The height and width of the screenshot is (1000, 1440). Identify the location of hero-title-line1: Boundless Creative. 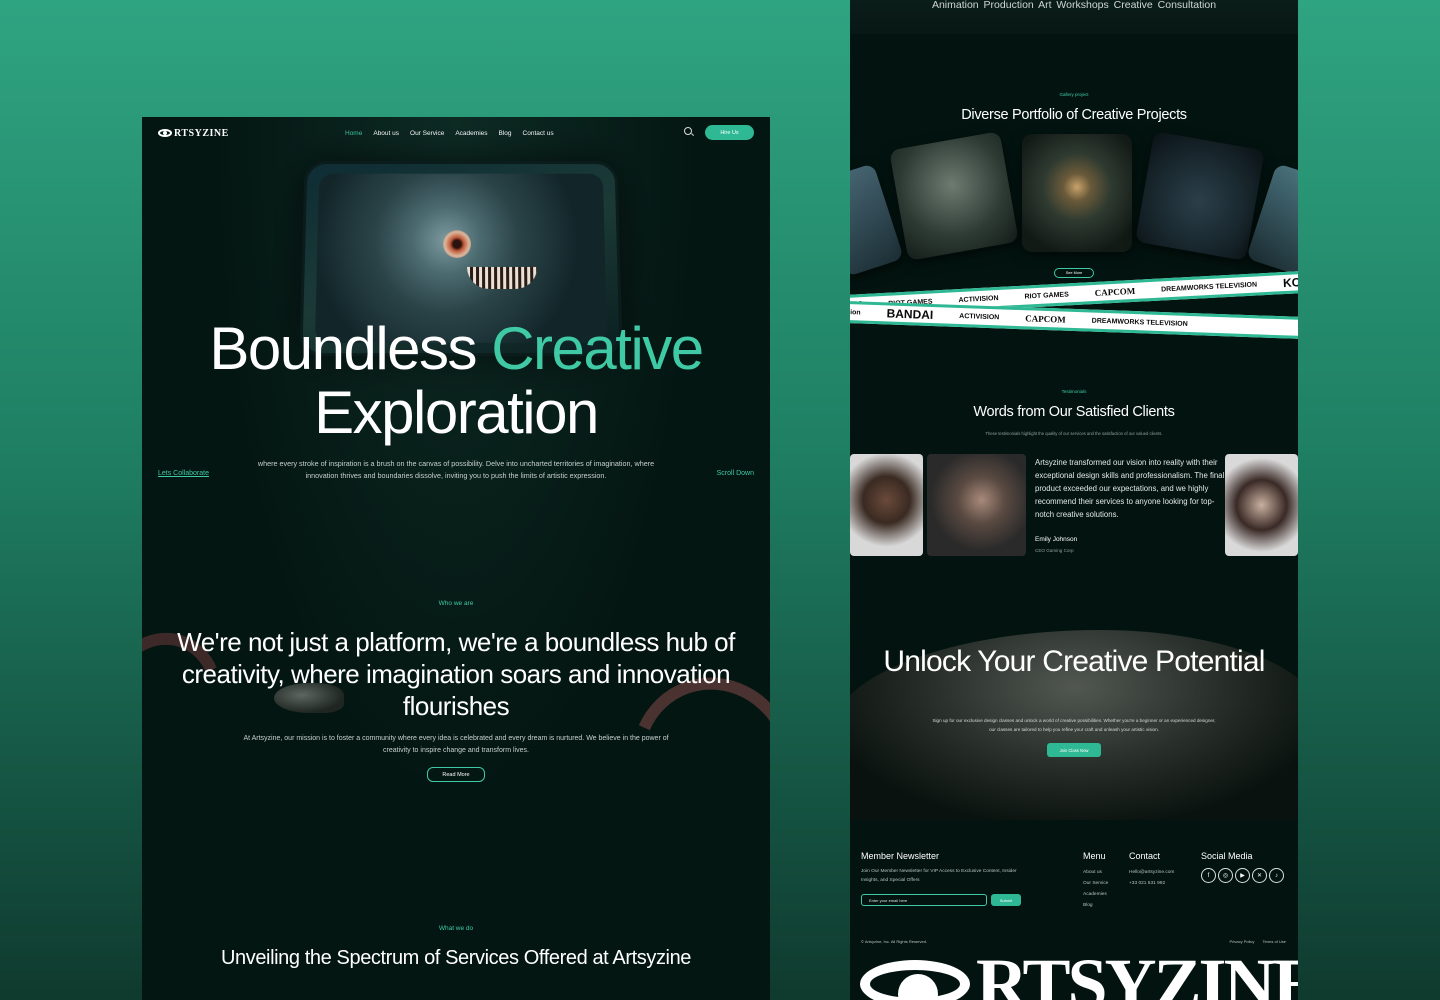
(456, 349).